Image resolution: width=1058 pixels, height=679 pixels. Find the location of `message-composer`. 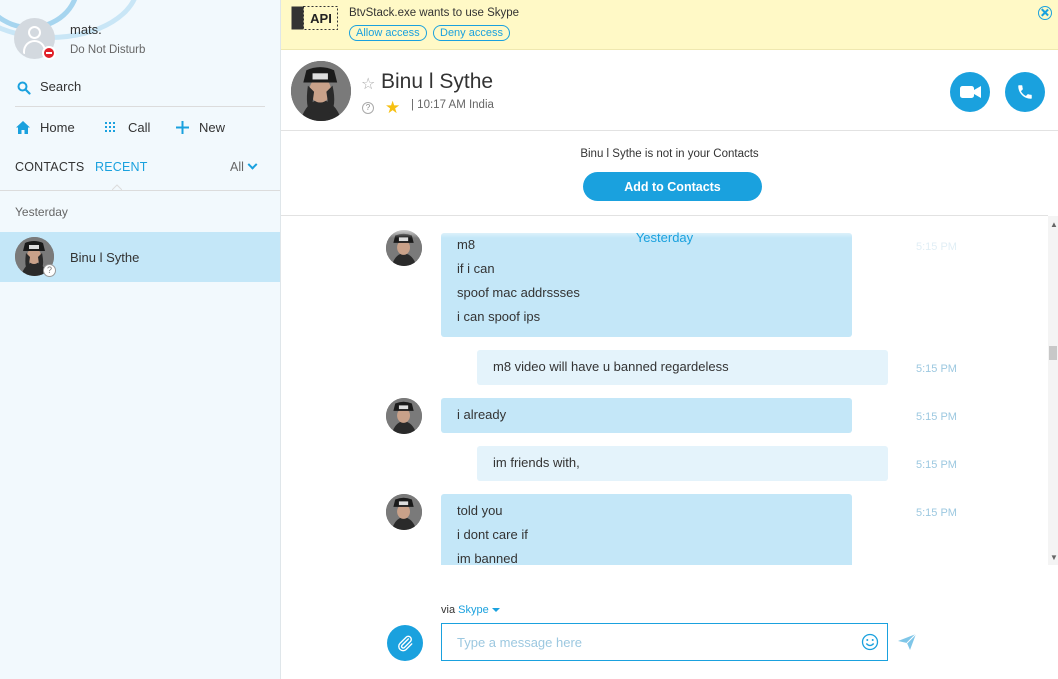

message-composer is located at coordinates (664, 642).